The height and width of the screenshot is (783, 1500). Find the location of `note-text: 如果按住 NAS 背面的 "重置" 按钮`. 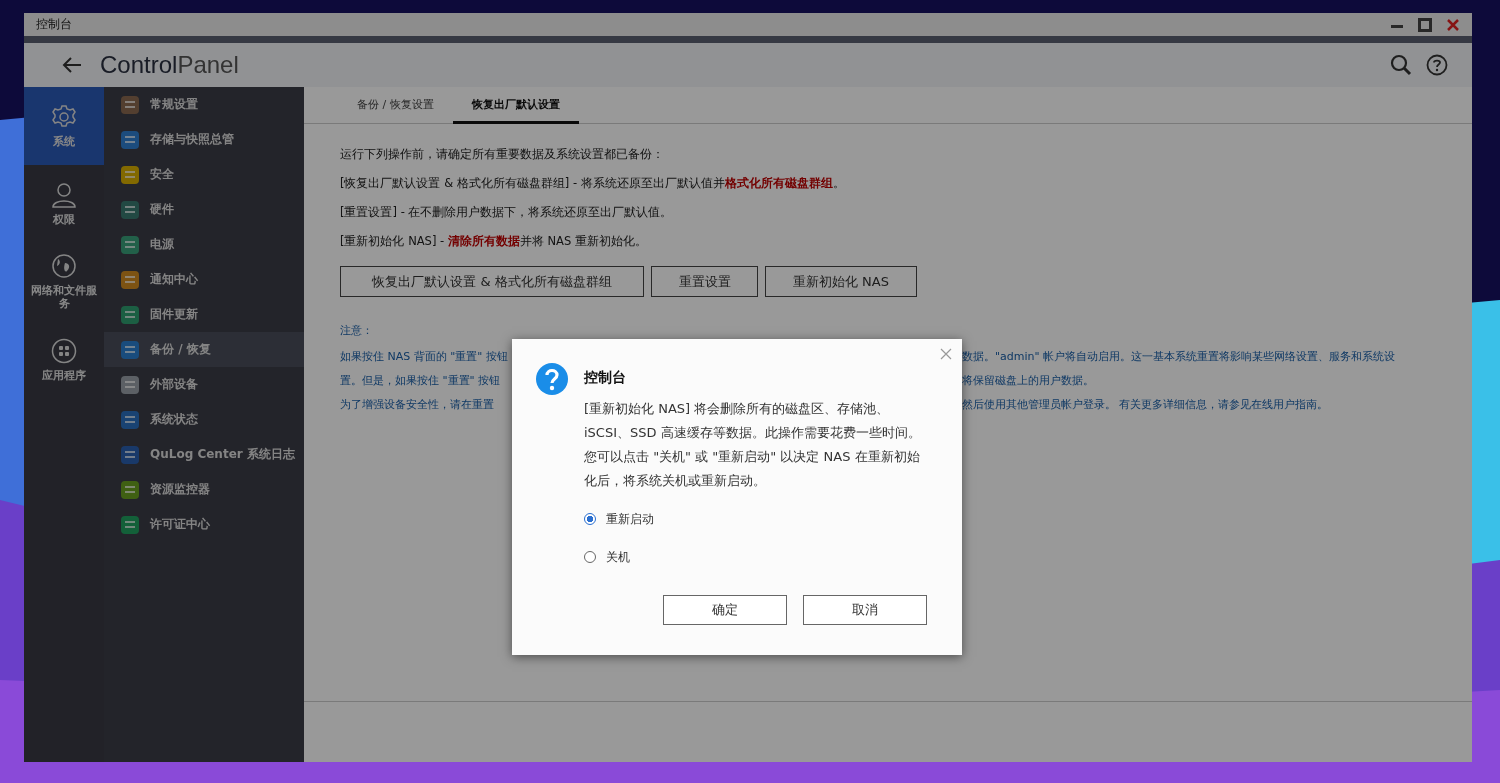

note-text: 如果按住 NAS 背面的 "重置" 按钮 is located at coordinates (424, 356).